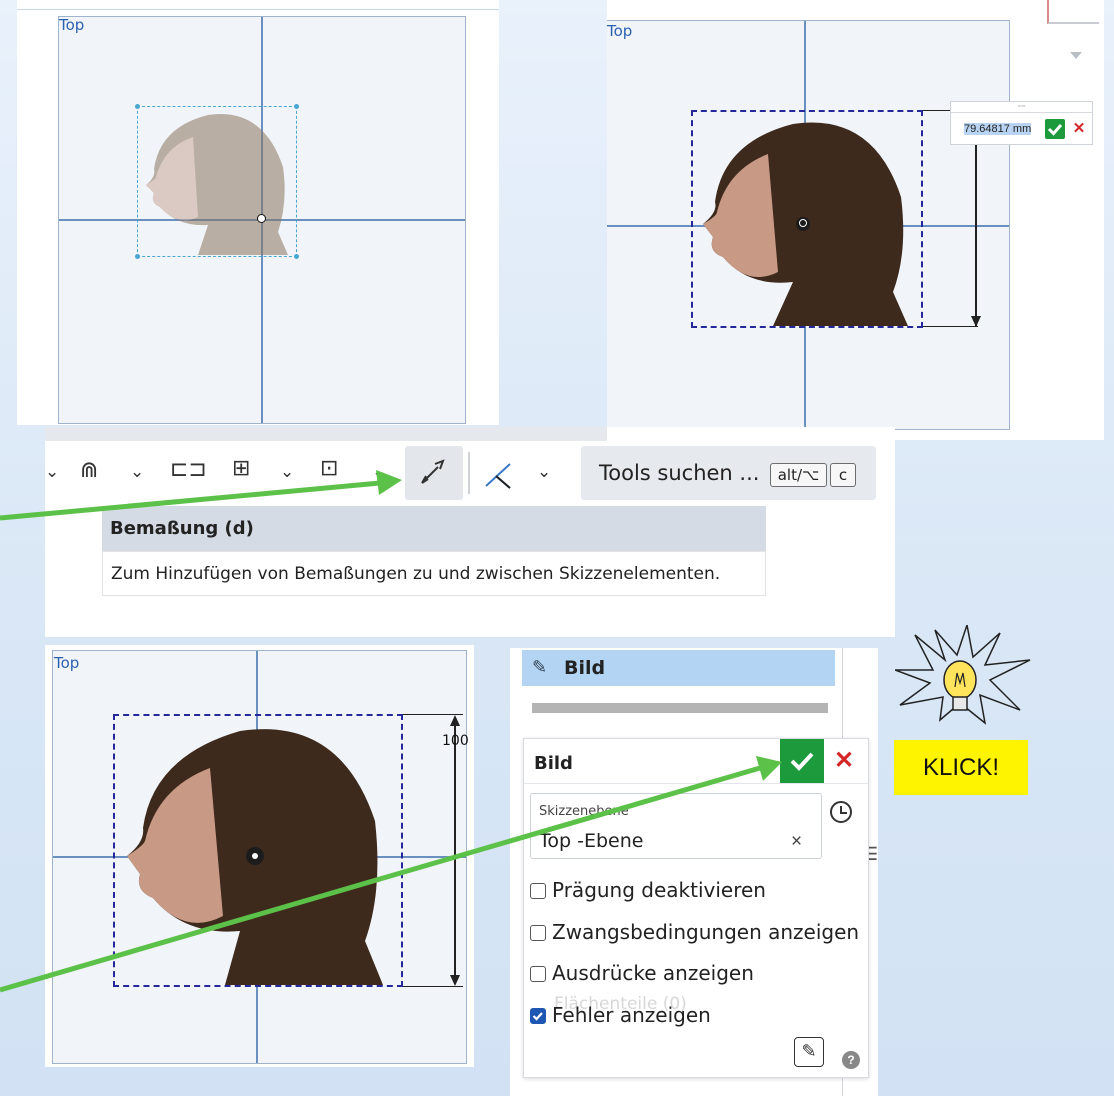 The image size is (1114, 1096). Describe the element at coordinates (326, 434) in the screenshot. I see `toolbar-strip` at that location.